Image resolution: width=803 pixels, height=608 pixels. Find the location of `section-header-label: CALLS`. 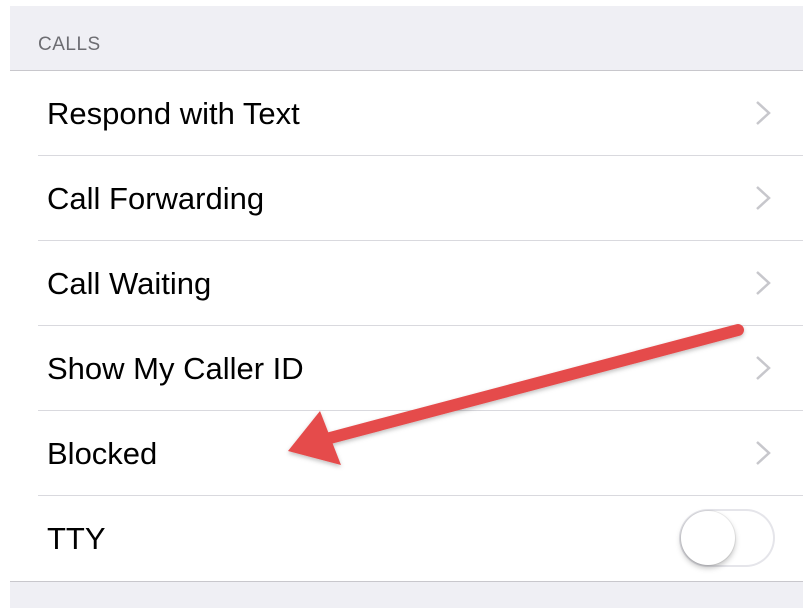

section-header-label: CALLS is located at coordinates (69, 44).